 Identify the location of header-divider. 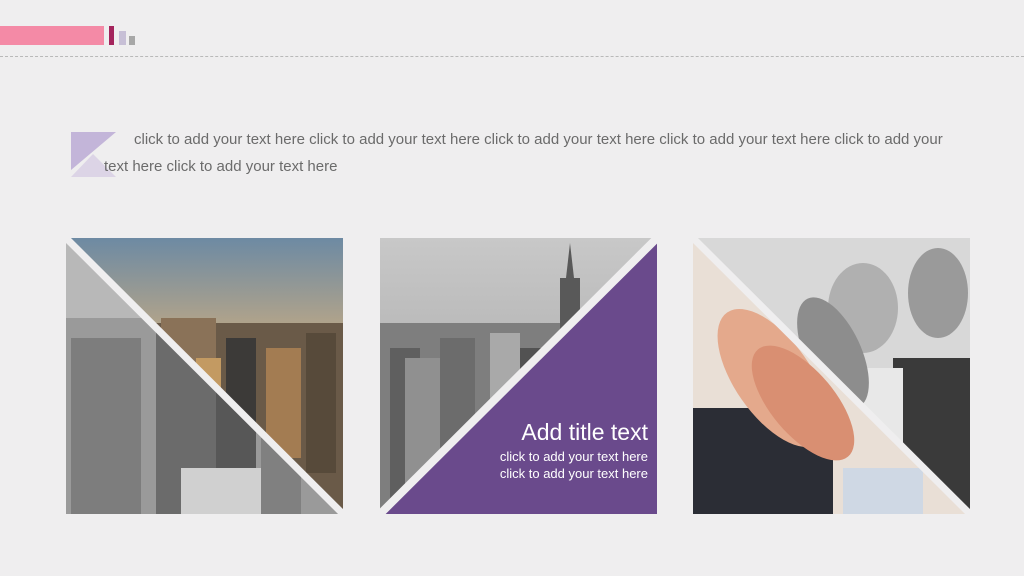
(512, 56).